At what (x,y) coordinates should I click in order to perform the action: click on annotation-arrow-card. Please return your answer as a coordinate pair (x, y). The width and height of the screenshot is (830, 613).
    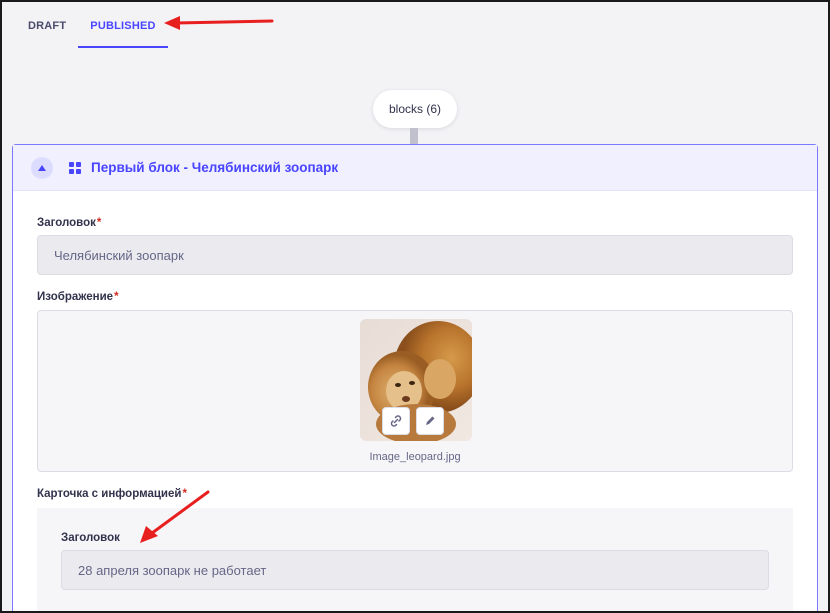
    Looking at the image, I should click on (175, 516).